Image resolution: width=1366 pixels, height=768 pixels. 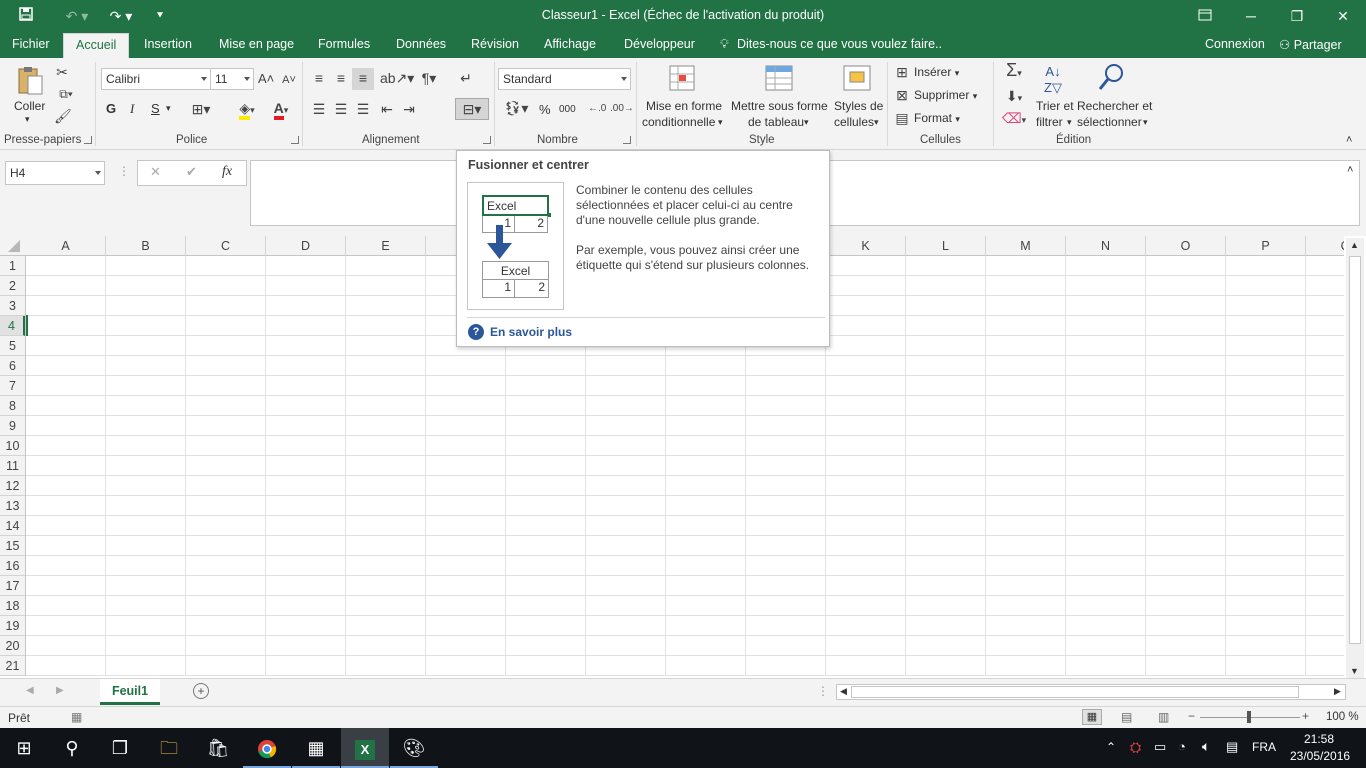 I want to click on language-indicator: FRA, so click(x=1264, y=747).